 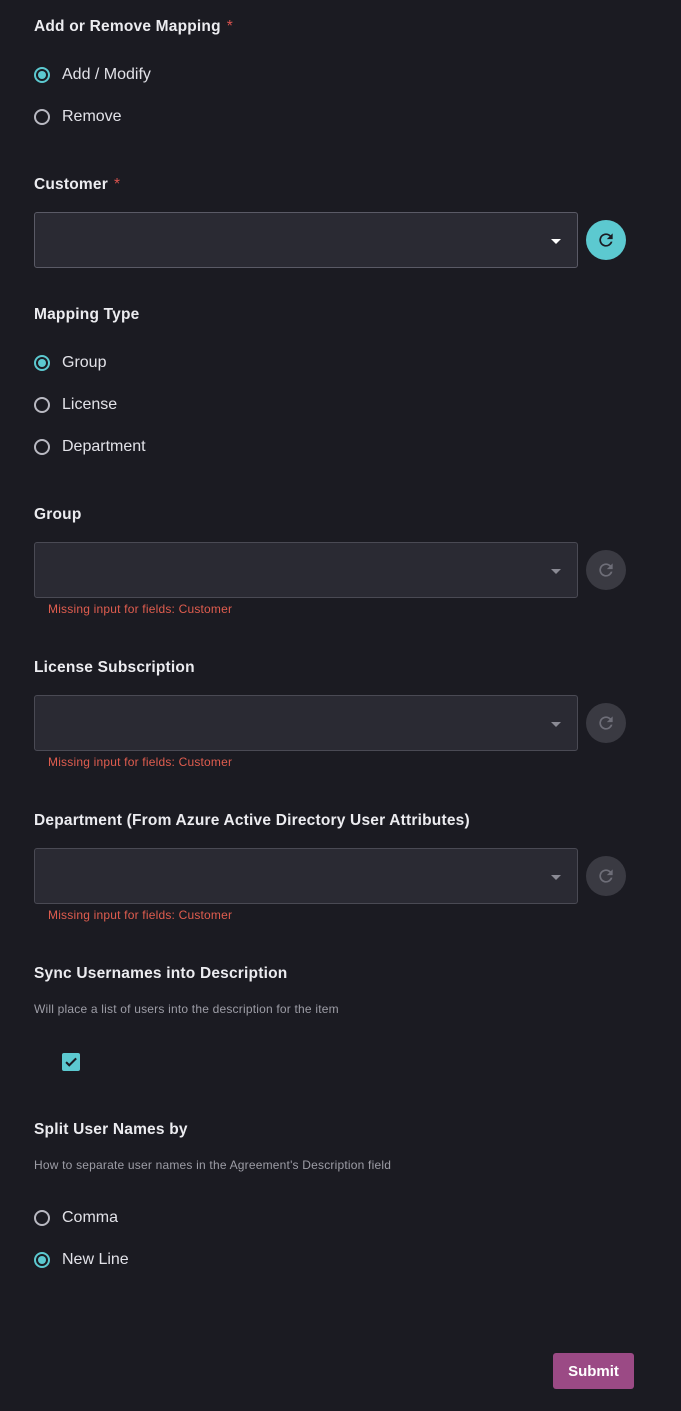 I want to click on radio-comma: Comma, so click(x=76, y=1218).